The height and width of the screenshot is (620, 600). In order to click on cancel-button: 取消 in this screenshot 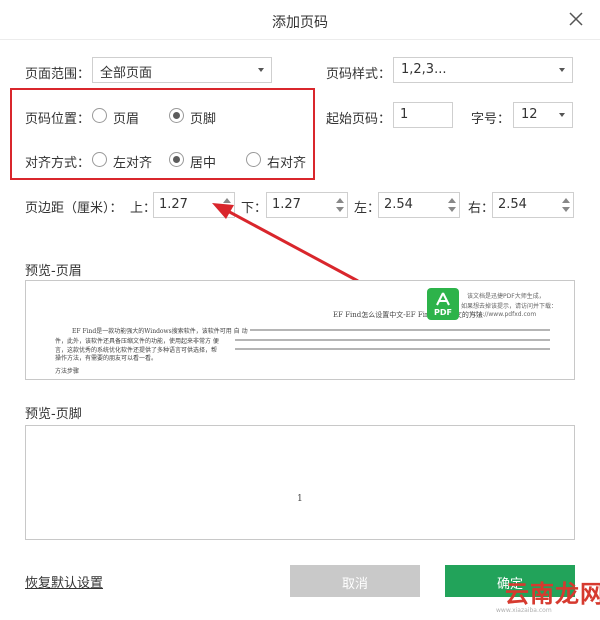, I will do `click(355, 581)`.